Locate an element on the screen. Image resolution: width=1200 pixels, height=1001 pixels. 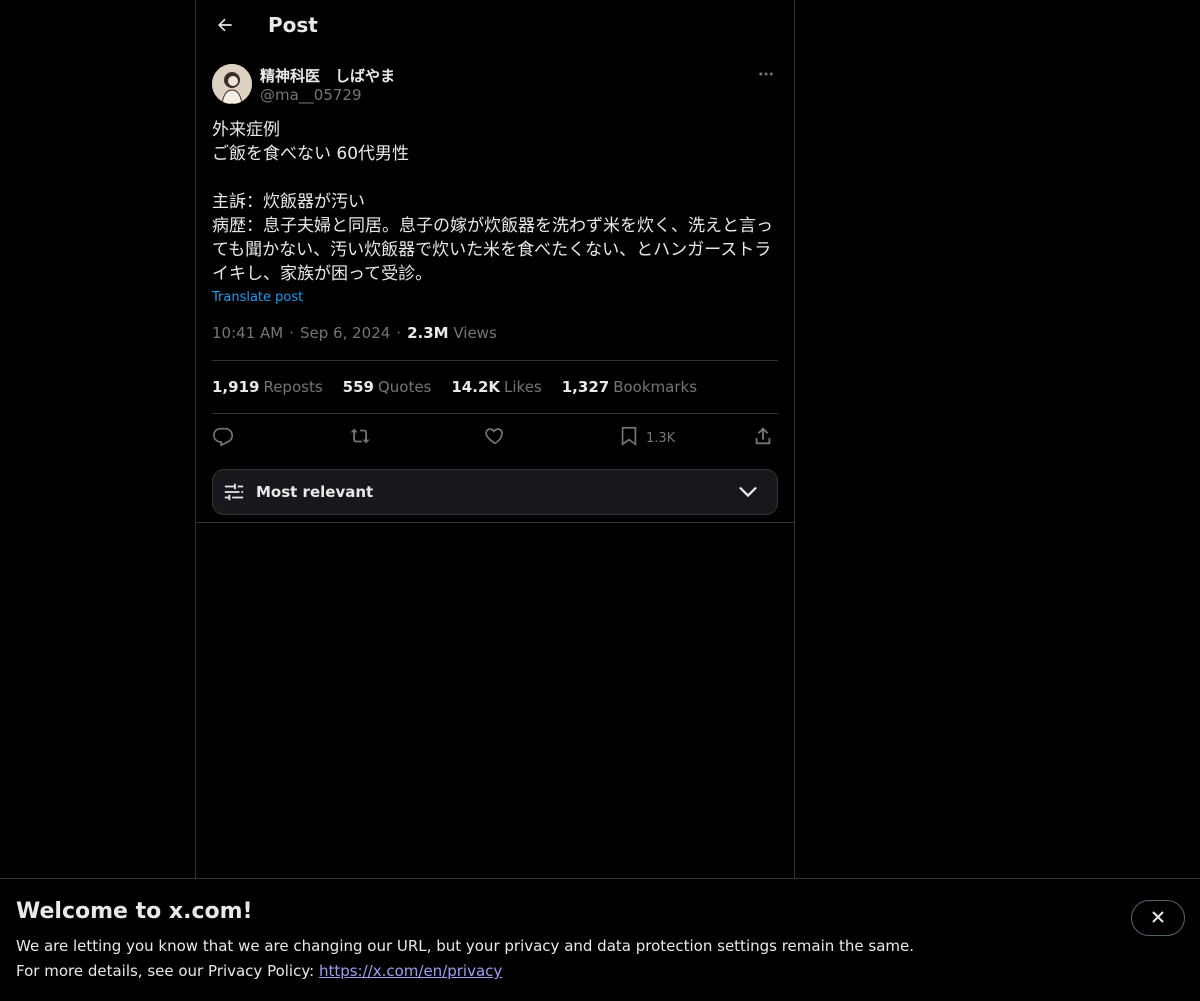
post-meta: 10:41 AM · Sep 6, 2024 · 2.3M Views is located at coordinates (354, 333).